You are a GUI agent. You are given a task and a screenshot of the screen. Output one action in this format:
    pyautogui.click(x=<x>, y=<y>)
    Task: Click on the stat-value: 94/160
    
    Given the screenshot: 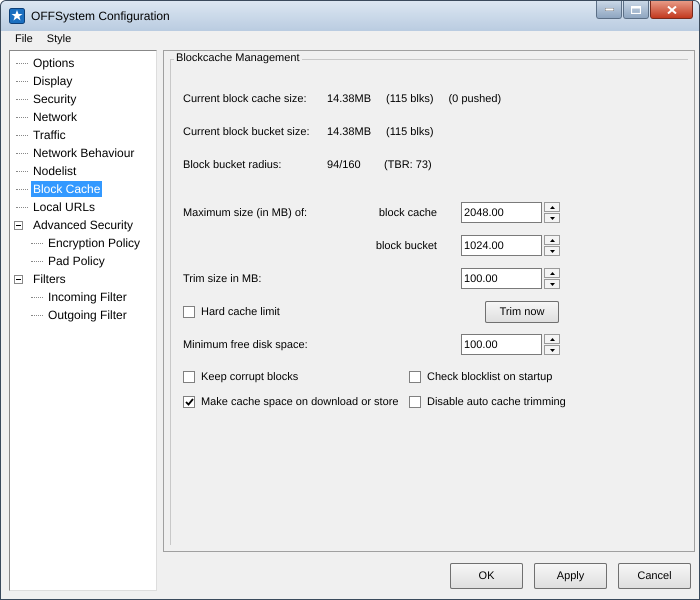 What is the action you would take?
    pyautogui.click(x=344, y=164)
    